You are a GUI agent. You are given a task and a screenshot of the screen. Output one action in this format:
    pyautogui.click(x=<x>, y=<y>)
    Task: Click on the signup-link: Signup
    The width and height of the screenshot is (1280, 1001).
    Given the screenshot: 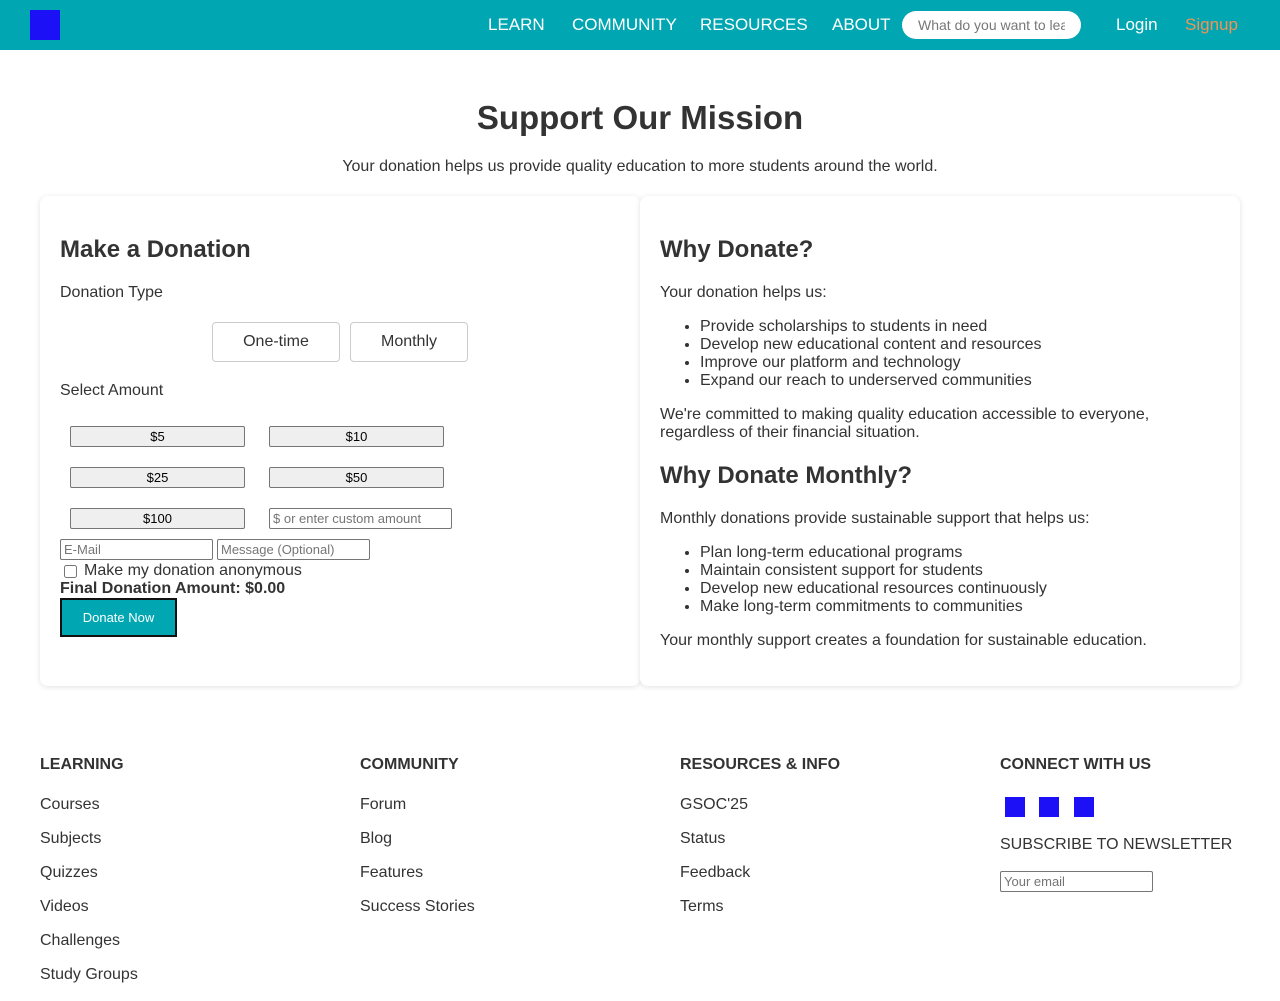 What is the action you would take?
    pyautogui.click(x=1211, y=25)
    